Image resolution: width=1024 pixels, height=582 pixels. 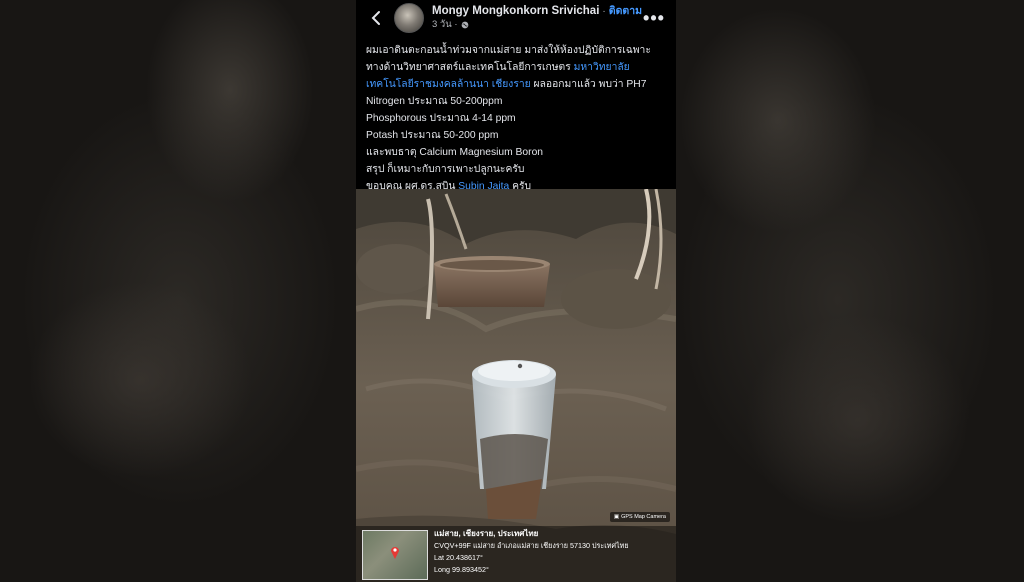 I want to click on author-avatar, so click(x=409, y=18).